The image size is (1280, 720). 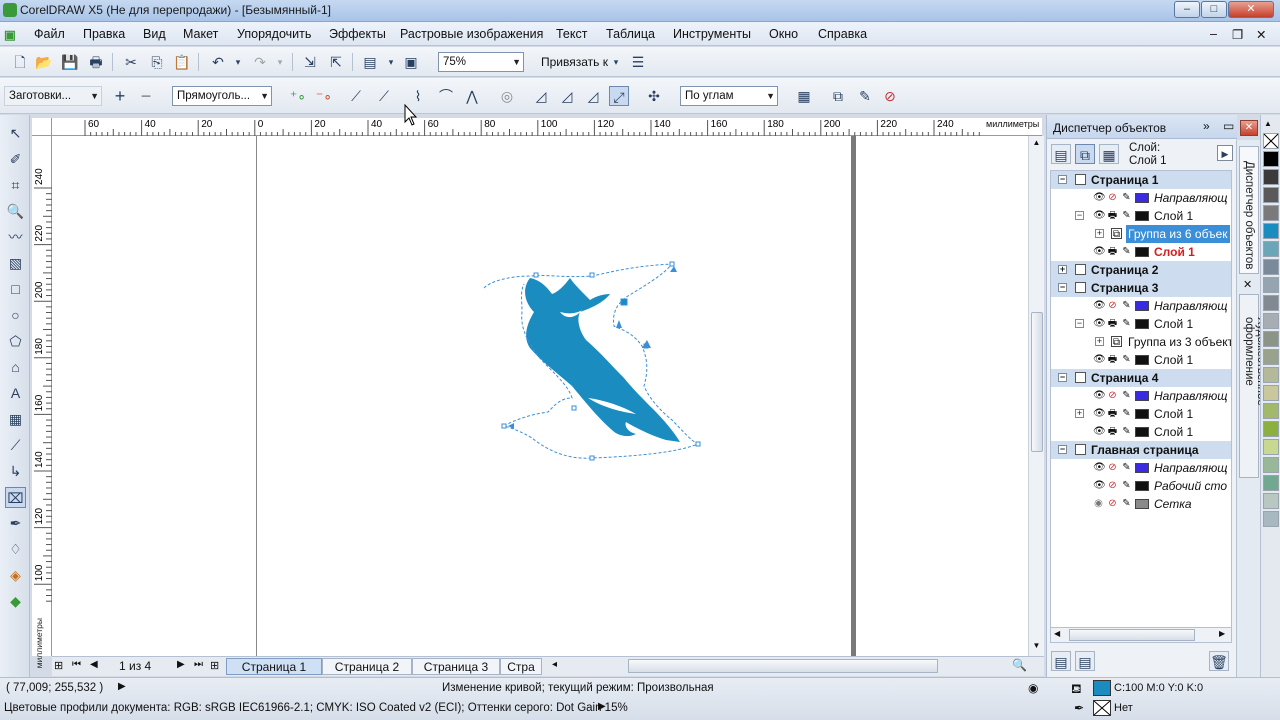 I want to click on page-tab-2: Страница 2, so click(x=367, y=666).